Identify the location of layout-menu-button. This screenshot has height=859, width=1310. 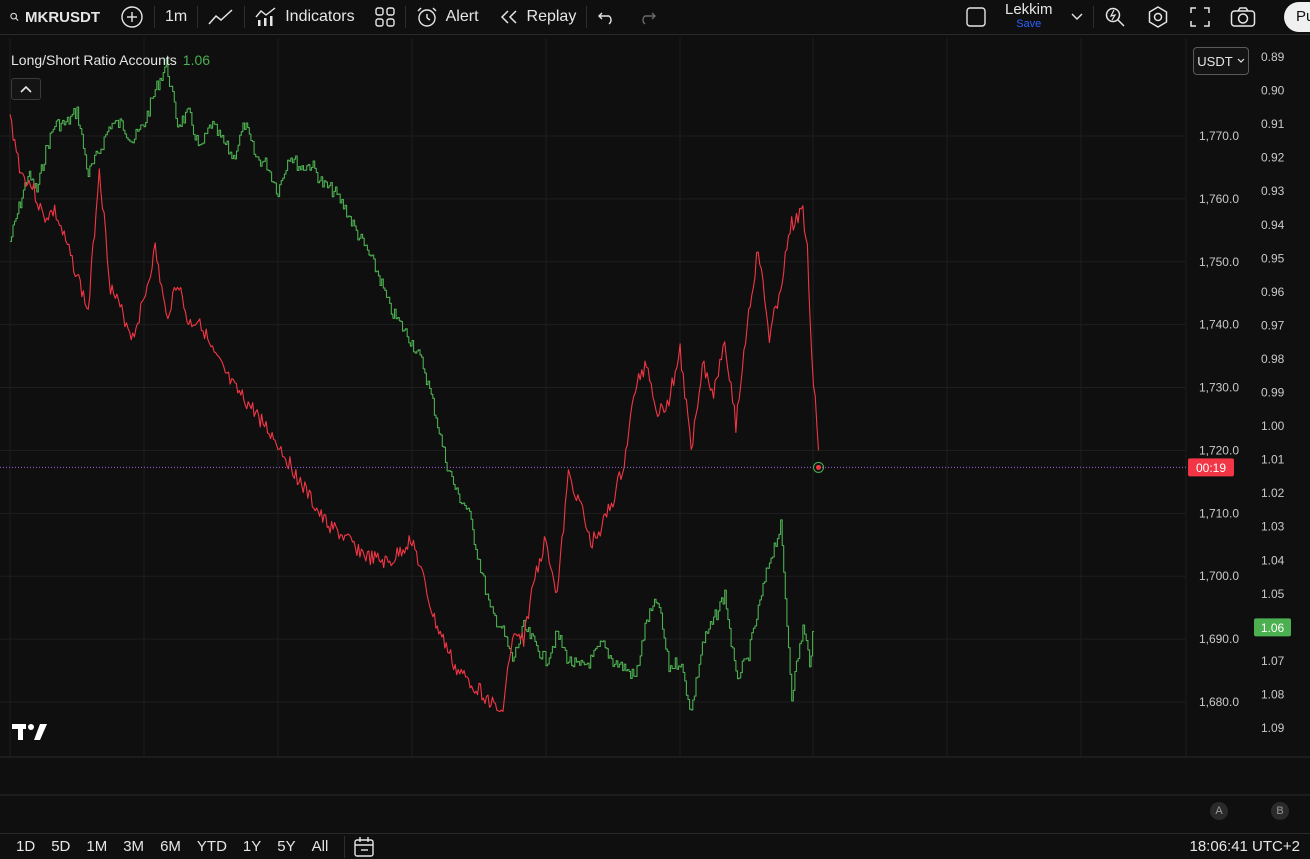
(1077, 17).